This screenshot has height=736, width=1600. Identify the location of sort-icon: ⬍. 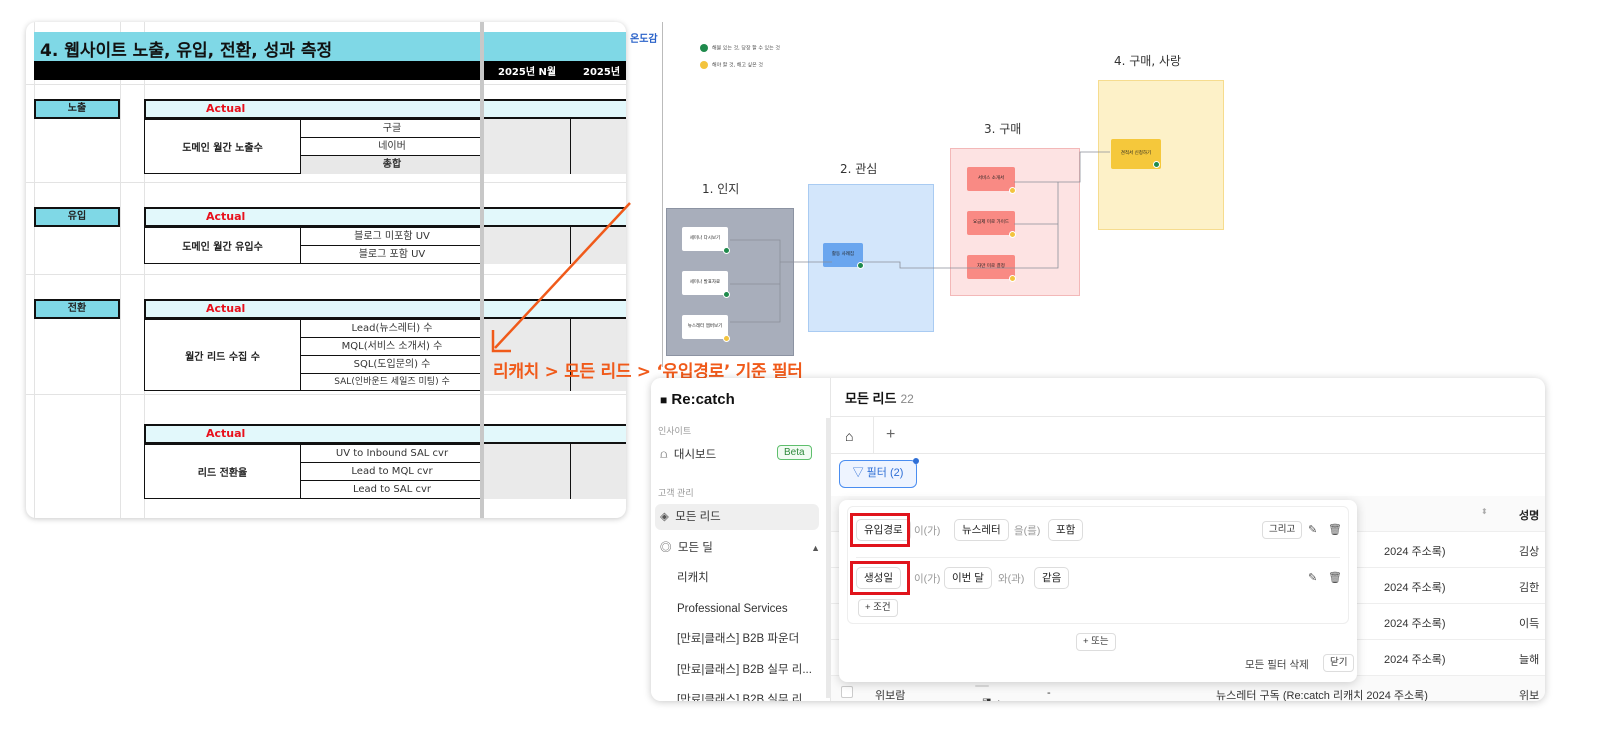
(1484, 511).